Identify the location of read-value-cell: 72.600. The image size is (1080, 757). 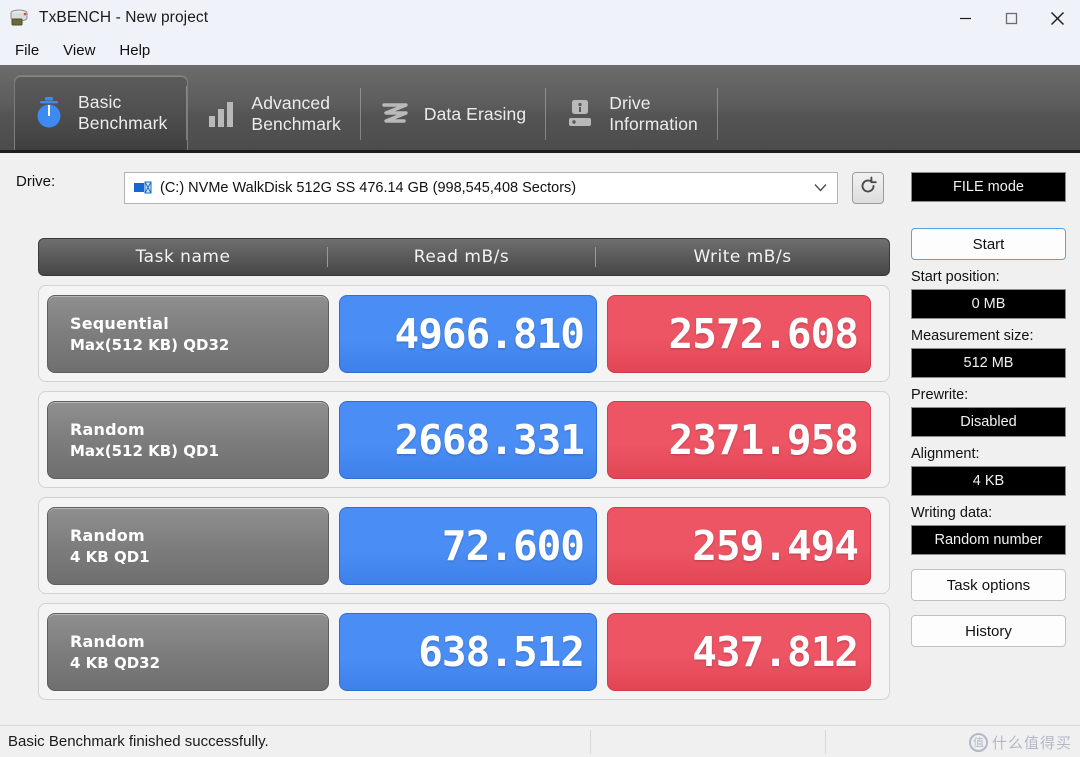
(468, 545).